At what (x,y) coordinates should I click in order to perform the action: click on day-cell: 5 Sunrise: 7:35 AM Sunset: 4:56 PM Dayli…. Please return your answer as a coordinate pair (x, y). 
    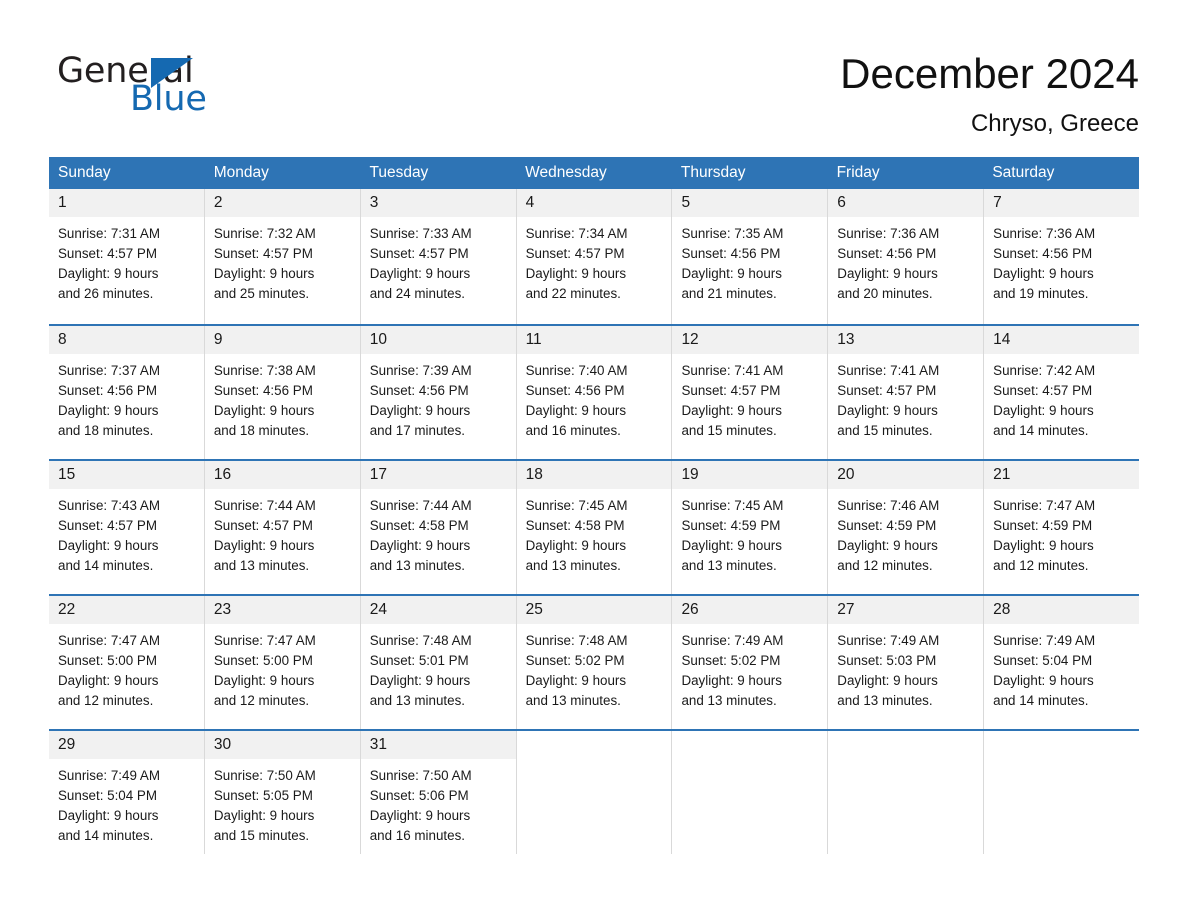
    Looking at the image, I should click on (750, 256).